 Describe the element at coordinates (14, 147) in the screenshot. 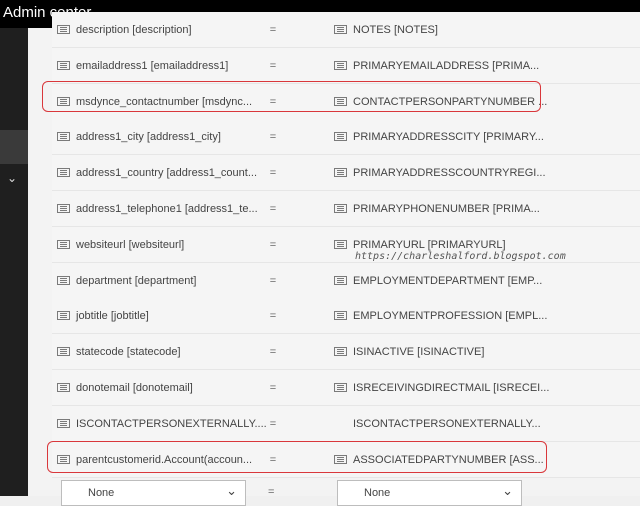

I see `nav-selected-item` at that location.